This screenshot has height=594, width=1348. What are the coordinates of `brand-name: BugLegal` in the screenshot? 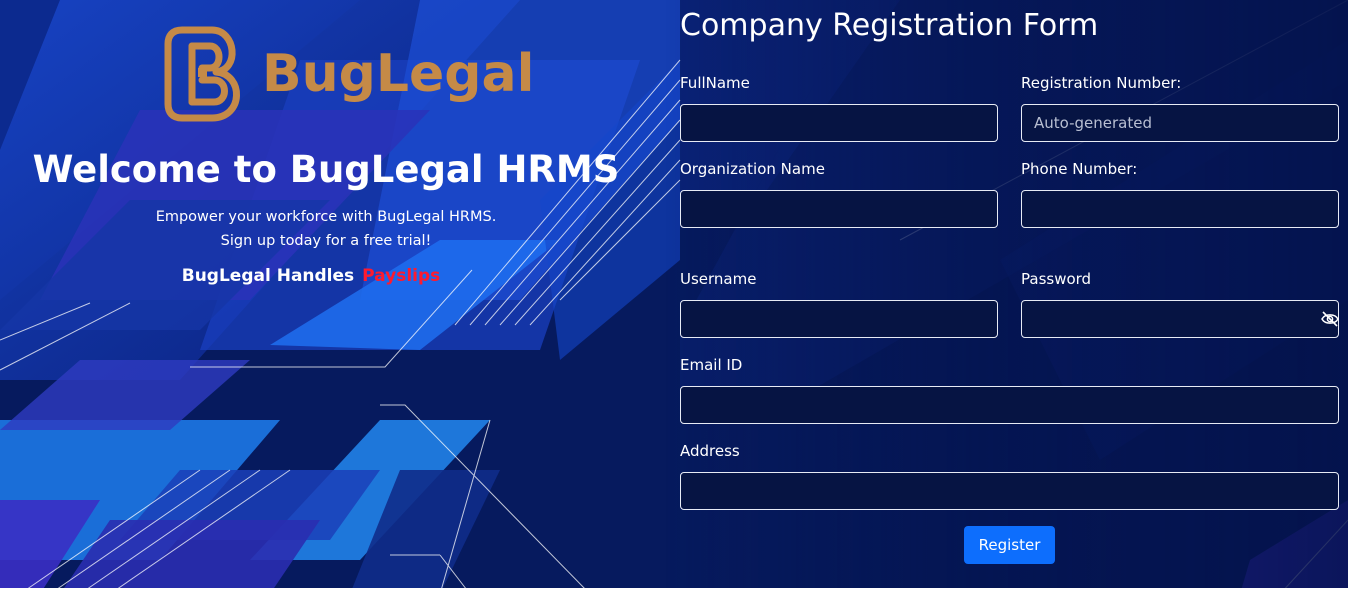 It's located at (398, 74).